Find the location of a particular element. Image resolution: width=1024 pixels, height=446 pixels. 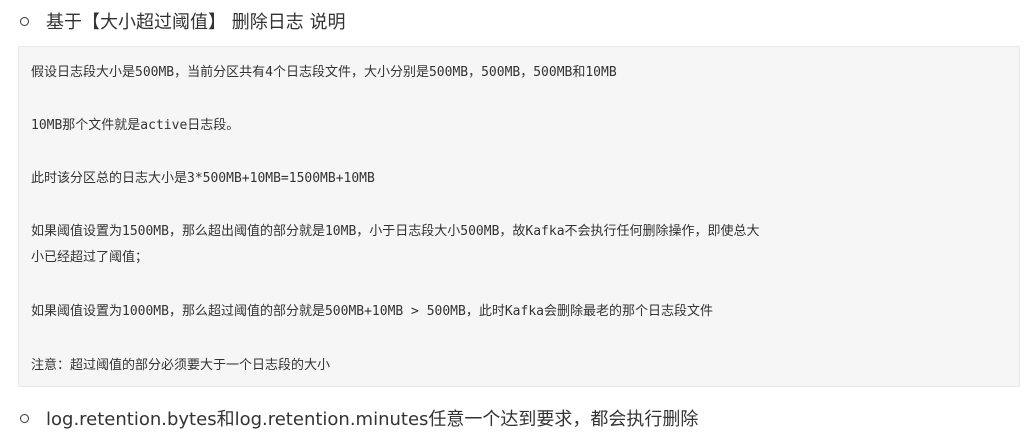

code-line-5: 小已经超过了阈值； is located at coordinates (90, 257).